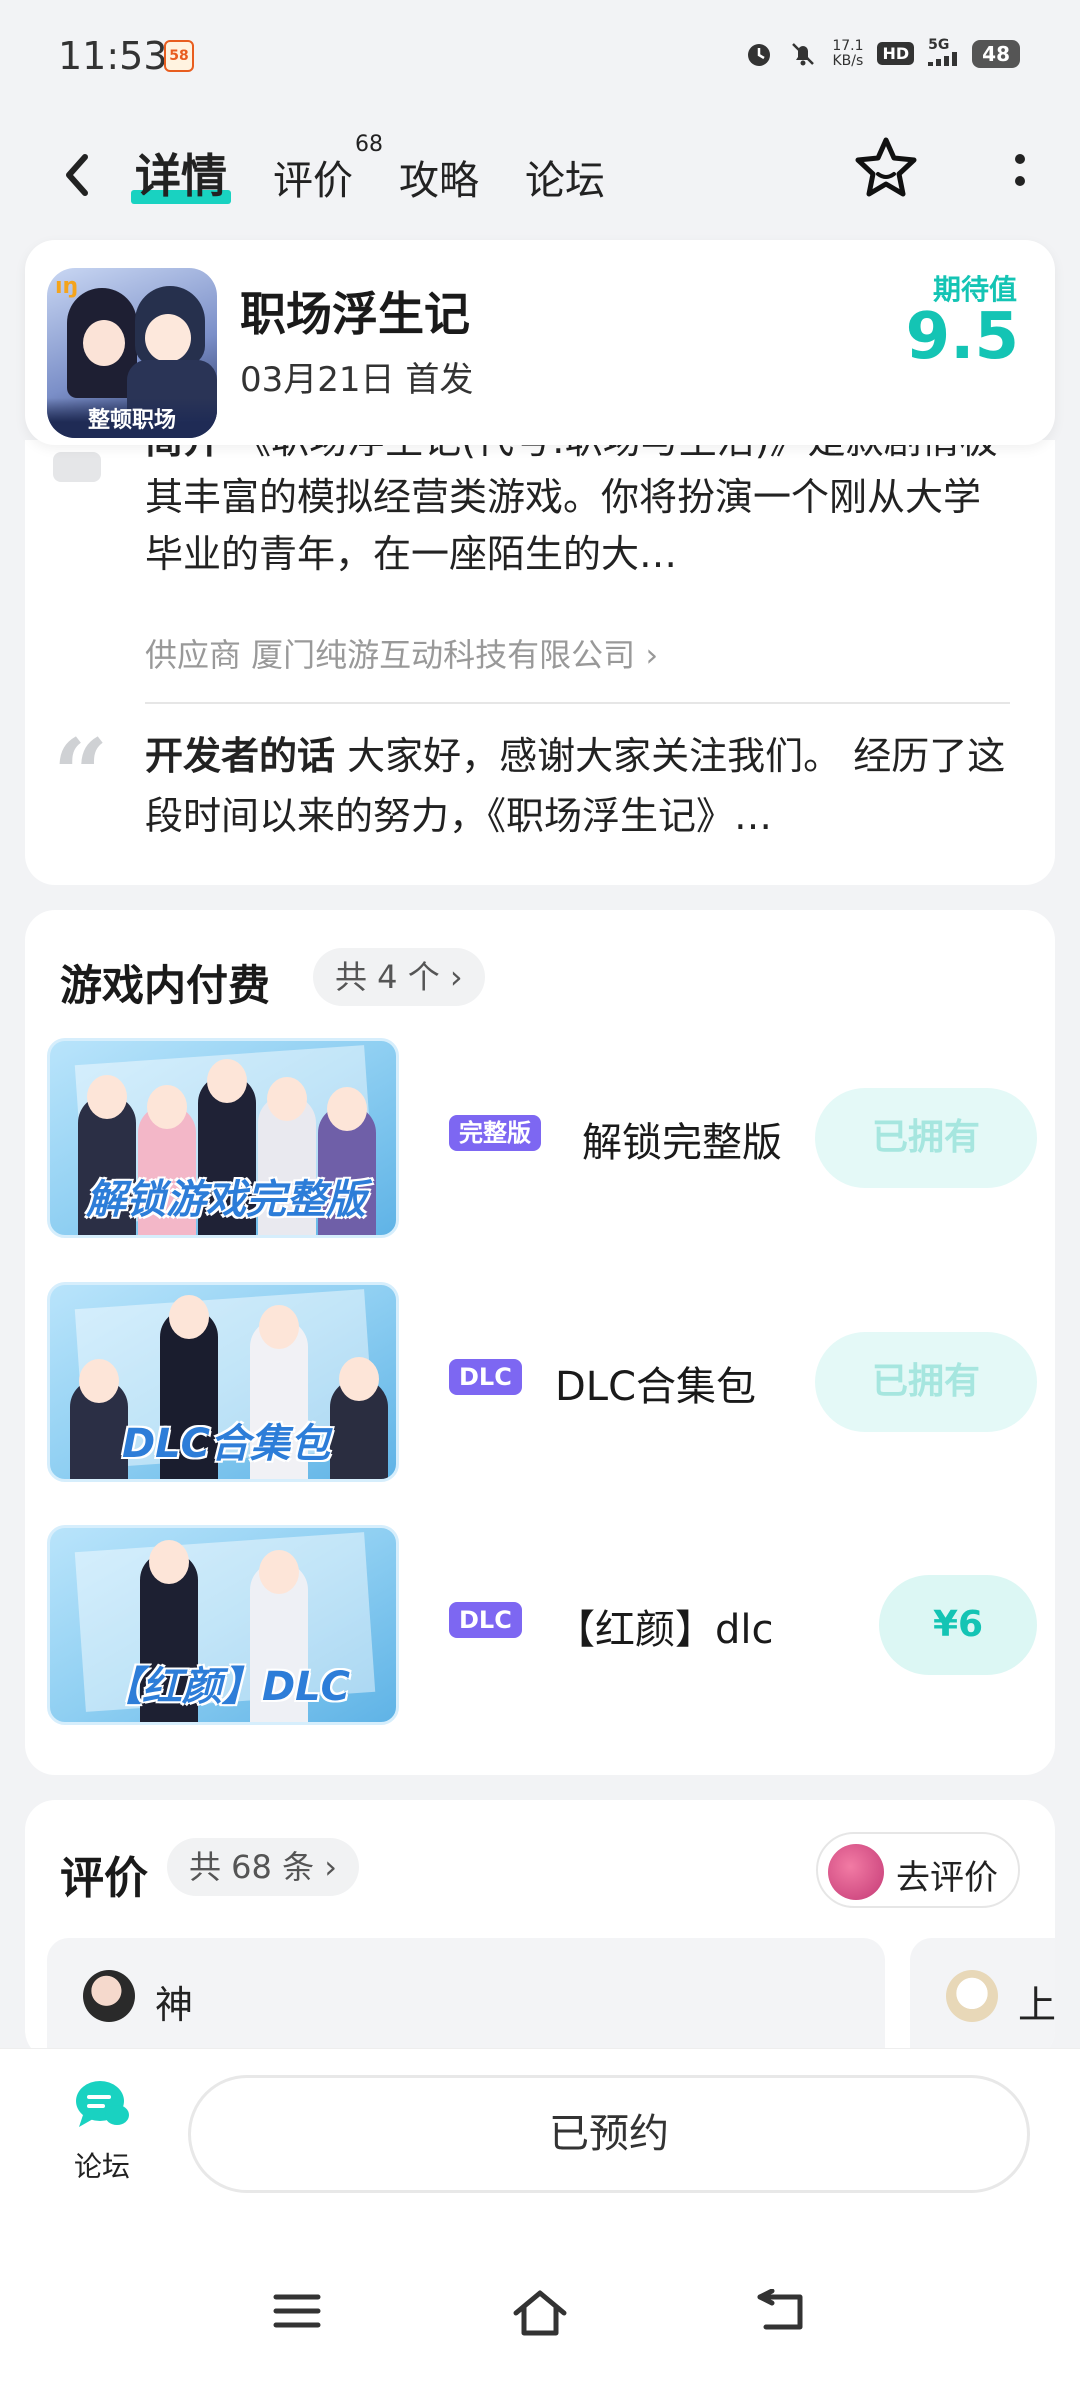 The image size is (1080, 2388). Describe the element at coordinates (439, 177) in the screenshot. I see `tab-guides: 攻略` at that location.